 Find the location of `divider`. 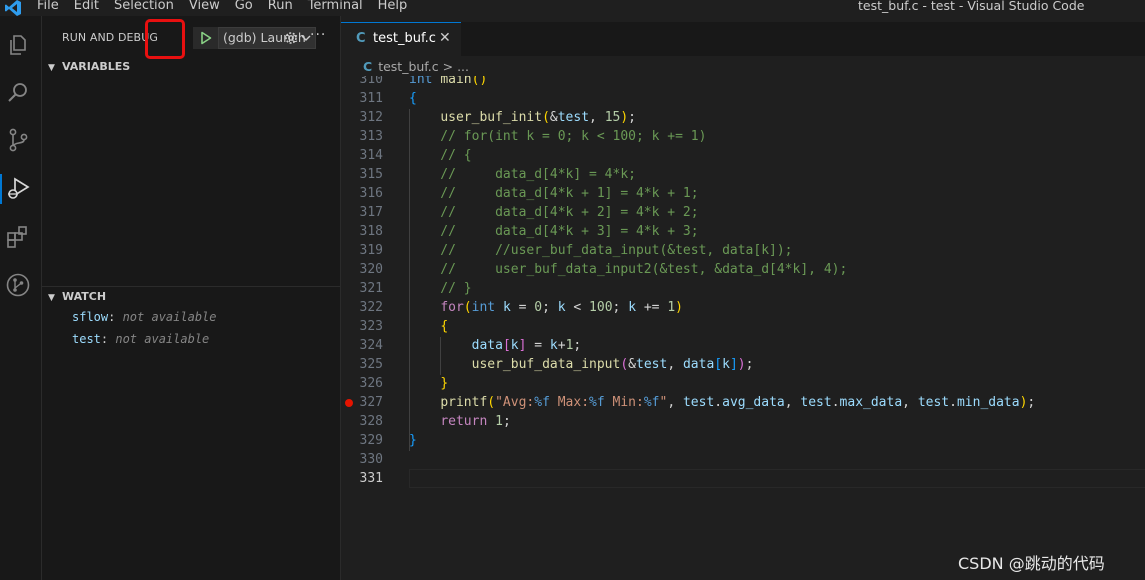

divider is located at coordinates (191, 286).